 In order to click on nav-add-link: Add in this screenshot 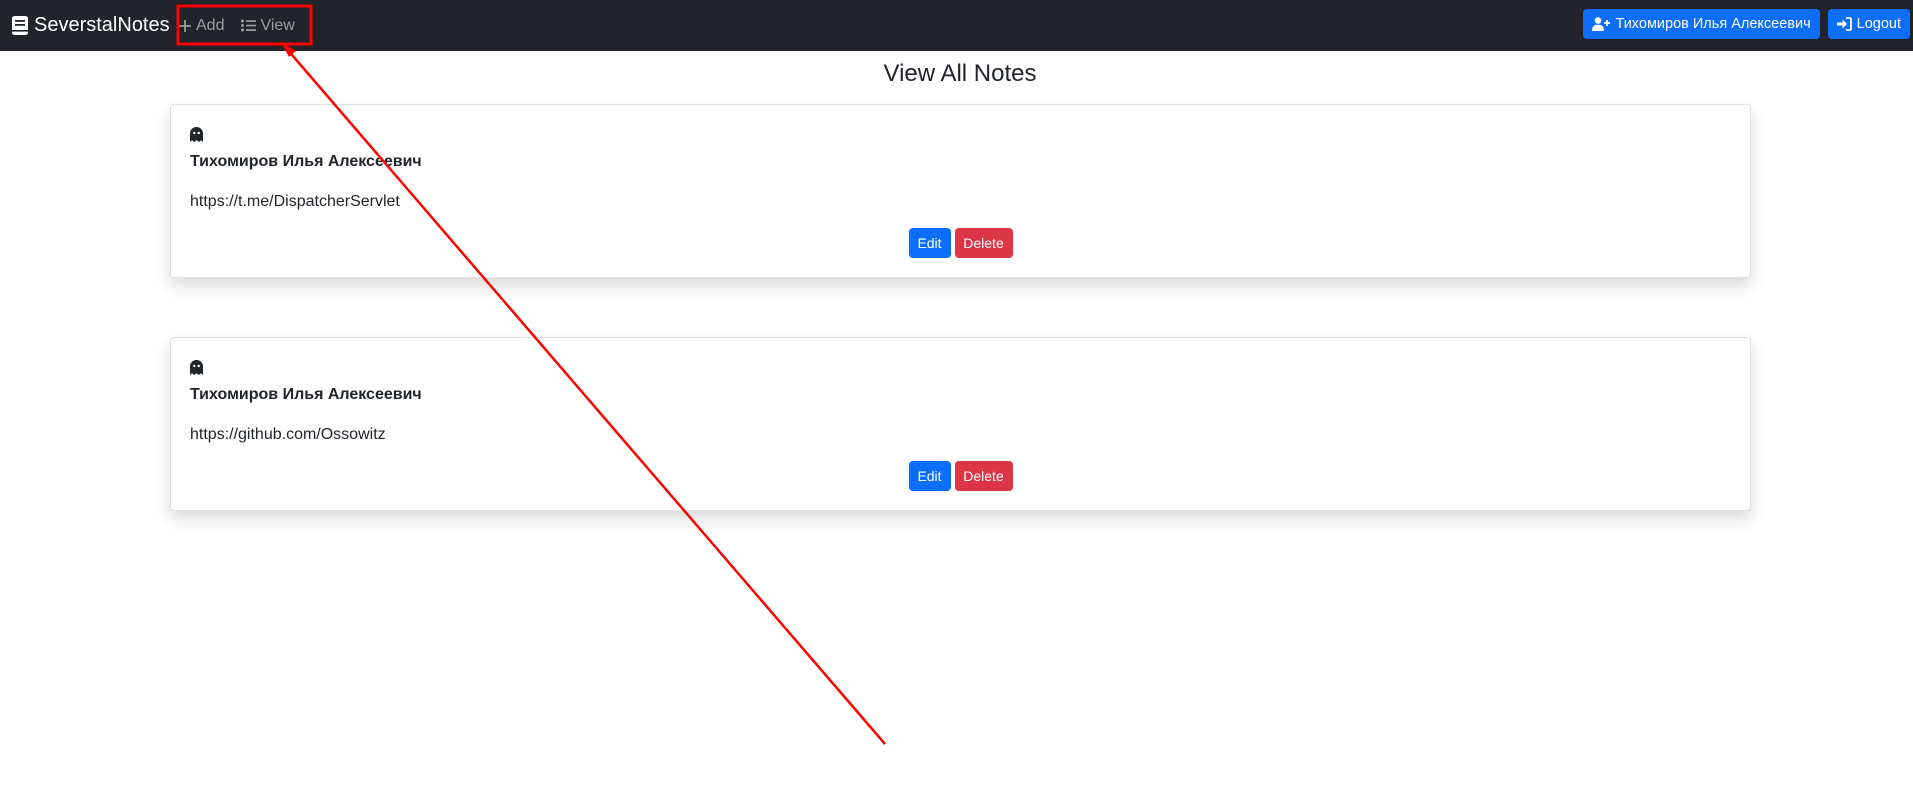, I will do `click(201, 26)`.